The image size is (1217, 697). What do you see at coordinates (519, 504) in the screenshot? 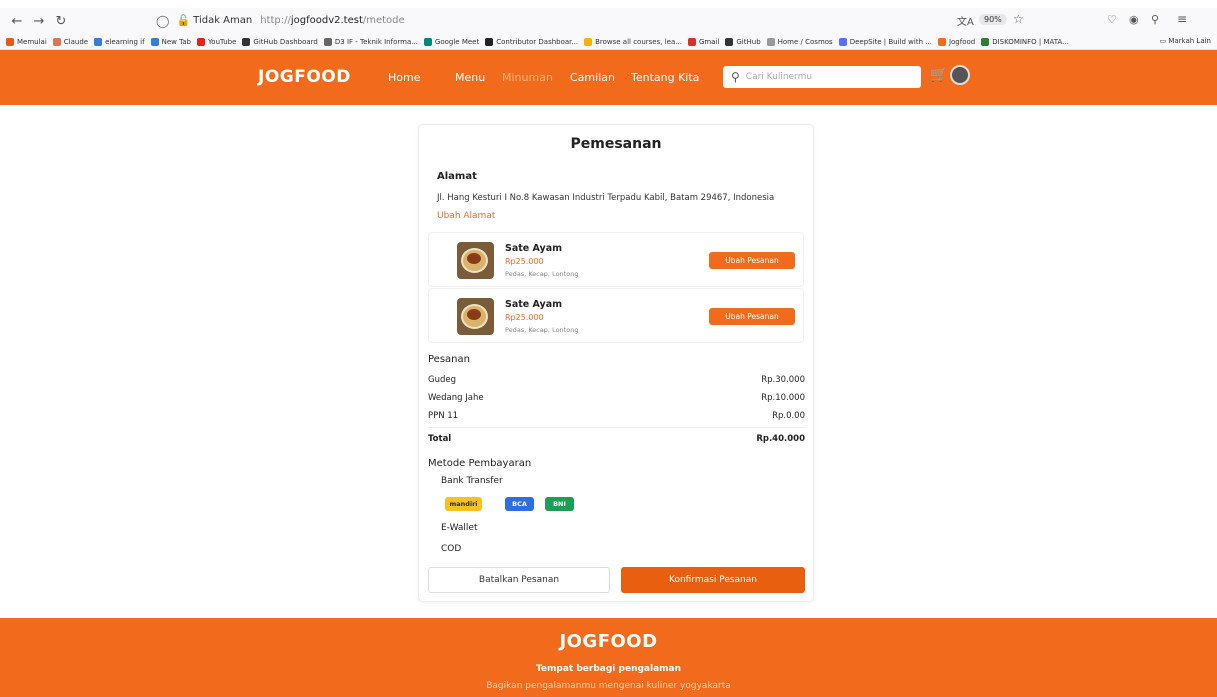
I see `bank-bca-button: BCA` at bounding box center [519, 504].